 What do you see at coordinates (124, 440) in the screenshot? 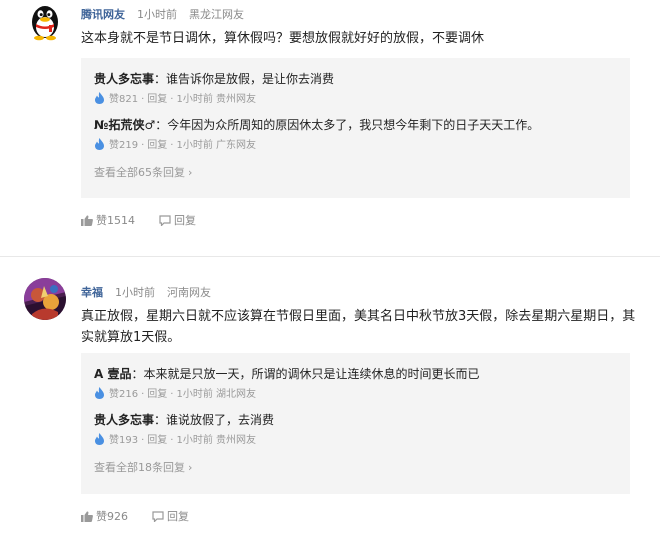
I see `reply-likes: 赞193` at bounding box center [124, 440].